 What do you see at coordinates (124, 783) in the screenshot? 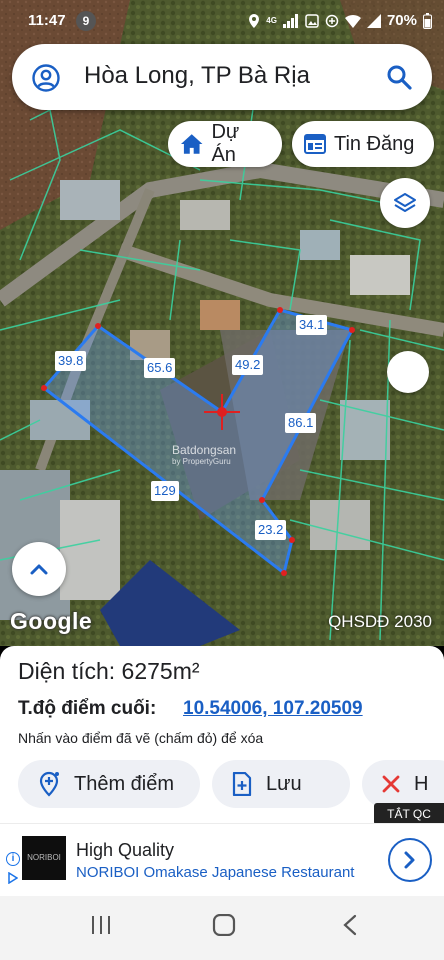
I see `add-point-label: Thêm điểm` at bounding box center [124, 783].